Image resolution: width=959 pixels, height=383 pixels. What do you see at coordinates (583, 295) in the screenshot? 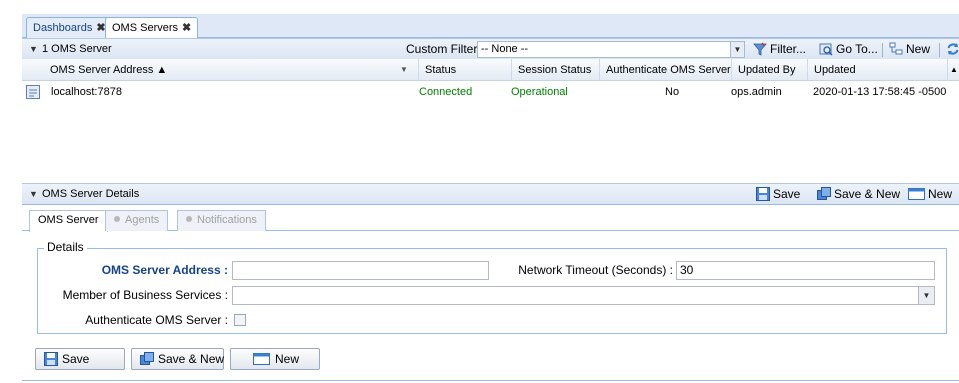
I see `business-services-select: ▼` at bounding box center [583, 295].